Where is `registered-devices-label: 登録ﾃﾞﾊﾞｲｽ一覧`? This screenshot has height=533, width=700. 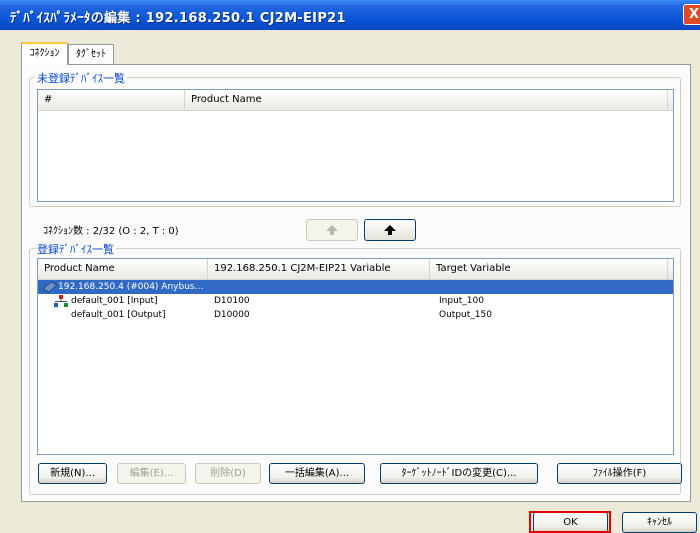 registered-devices-label: 登録ﾃﾞﾊﾞｲｽ一覧 is located at coordinates (75, 249).